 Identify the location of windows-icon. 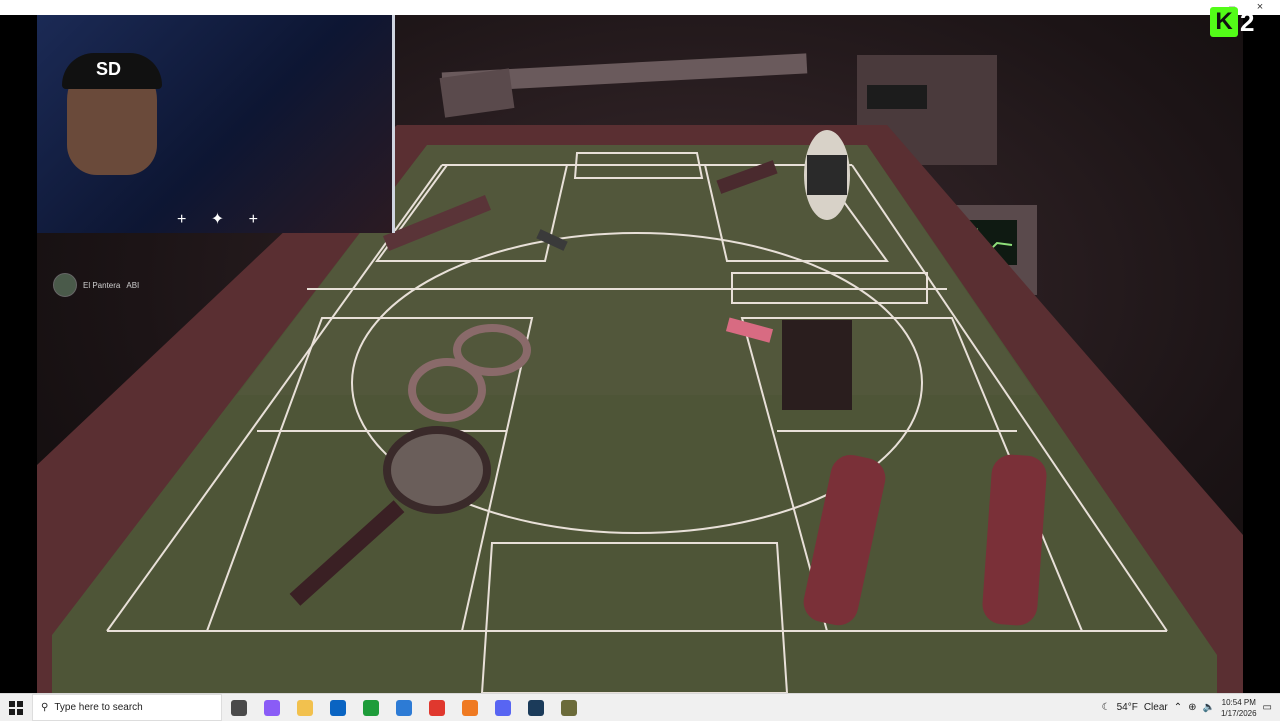
(16, 707).